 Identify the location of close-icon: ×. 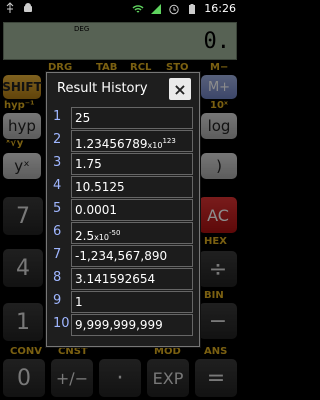
(180, 89).